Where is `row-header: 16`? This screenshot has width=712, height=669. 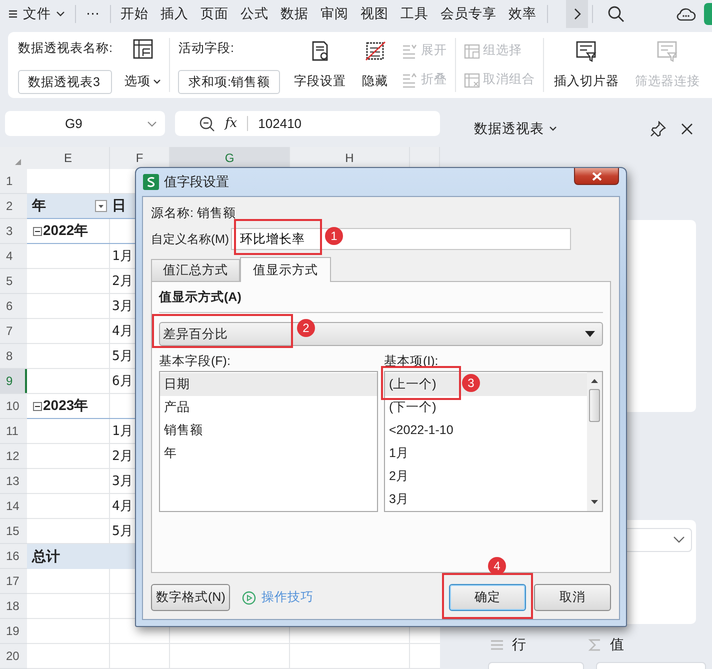 row-header: 16 is located at coordinates (13, 556).